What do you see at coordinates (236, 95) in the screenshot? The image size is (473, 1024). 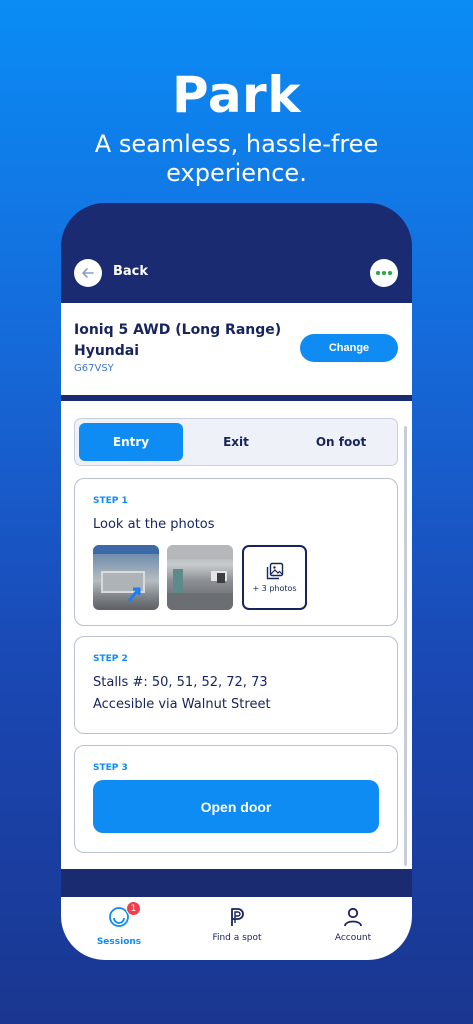 I see `hero-title: Park` at bounding box center [236, 95].